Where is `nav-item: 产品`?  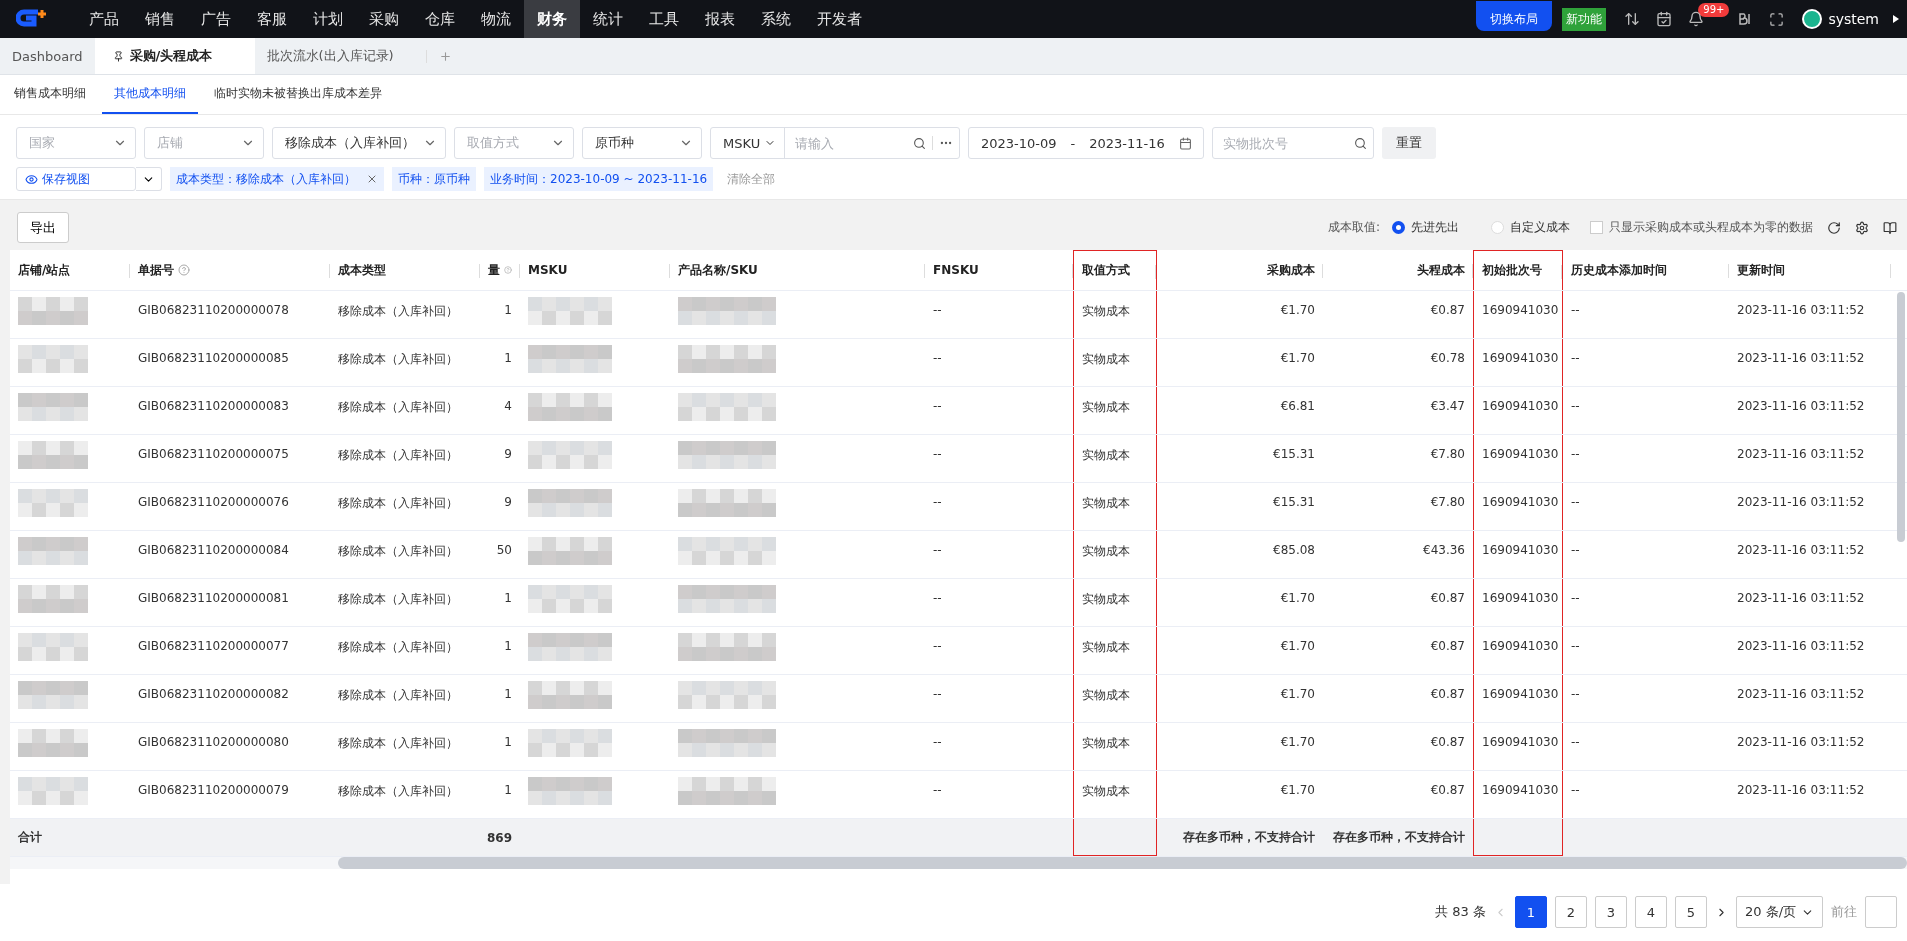
nav-item: 产品 is located at coordinates (104, 19).